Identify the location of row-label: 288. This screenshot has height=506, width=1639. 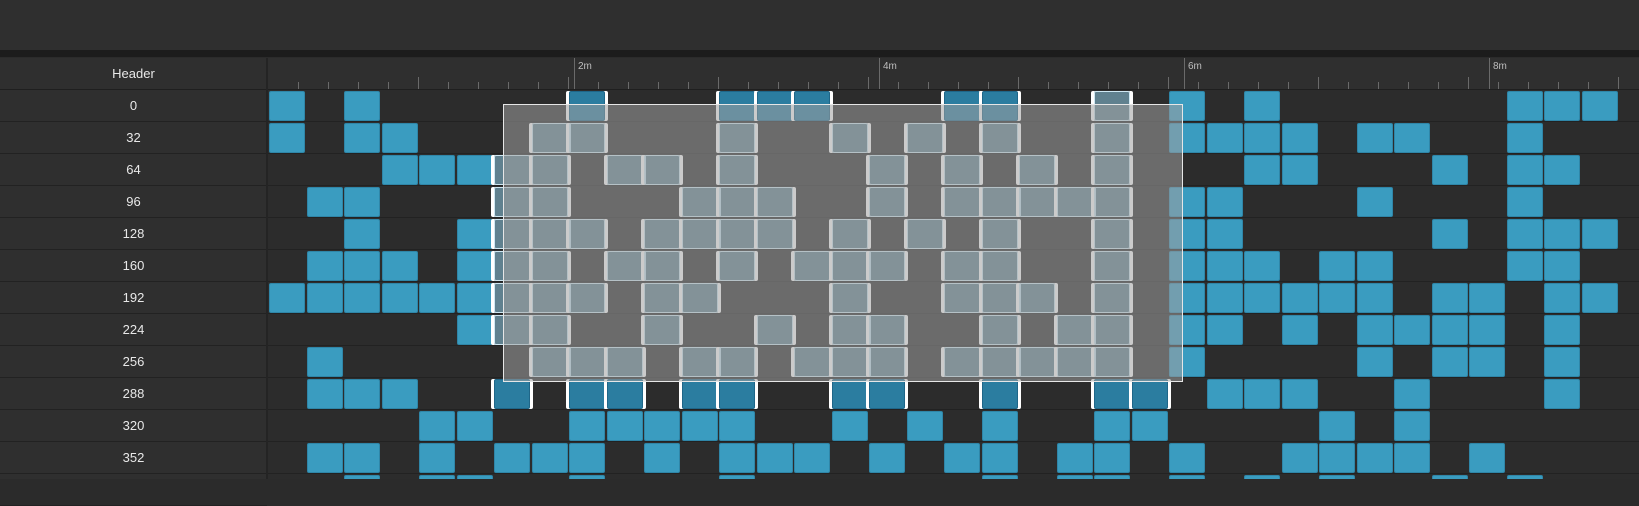
(133, 394).